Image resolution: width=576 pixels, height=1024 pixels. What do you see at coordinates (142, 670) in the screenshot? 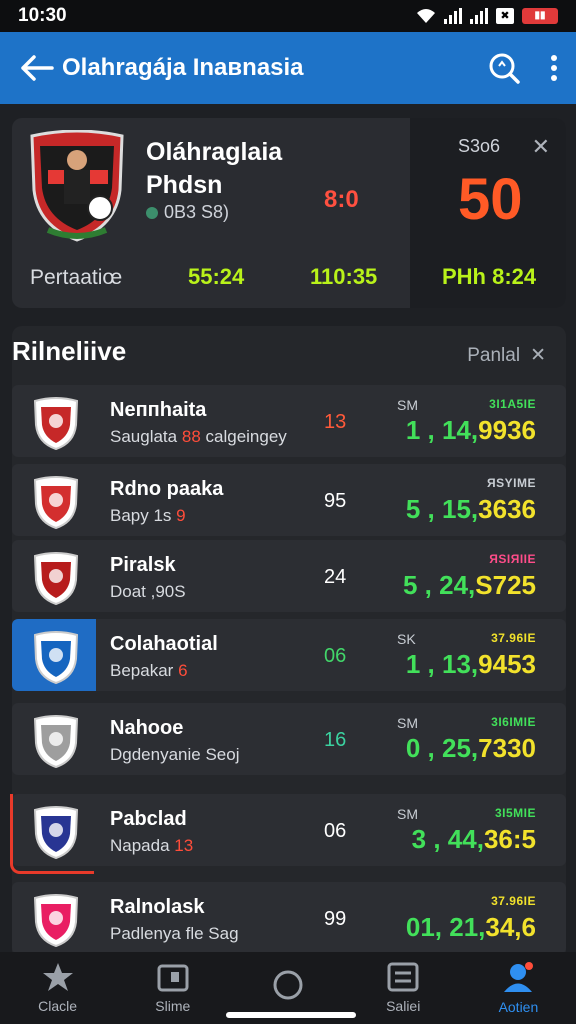
I see `row-sub-text: Bepakar` at bounding box center [142, 670].